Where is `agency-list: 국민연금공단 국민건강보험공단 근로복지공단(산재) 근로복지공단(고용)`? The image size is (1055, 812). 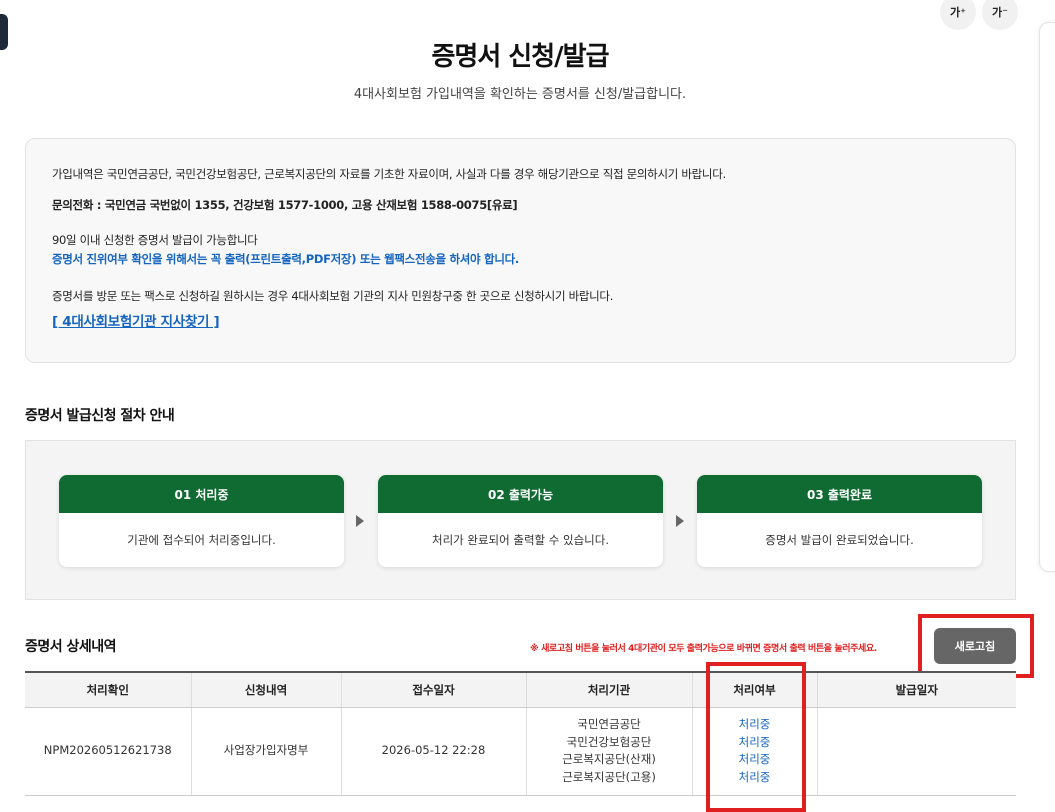 agency-list: 국민연금공단 국민건강보험공단 근로복지공단(산재) 근로복지공단(고용) is located at coordinates (608, 751).